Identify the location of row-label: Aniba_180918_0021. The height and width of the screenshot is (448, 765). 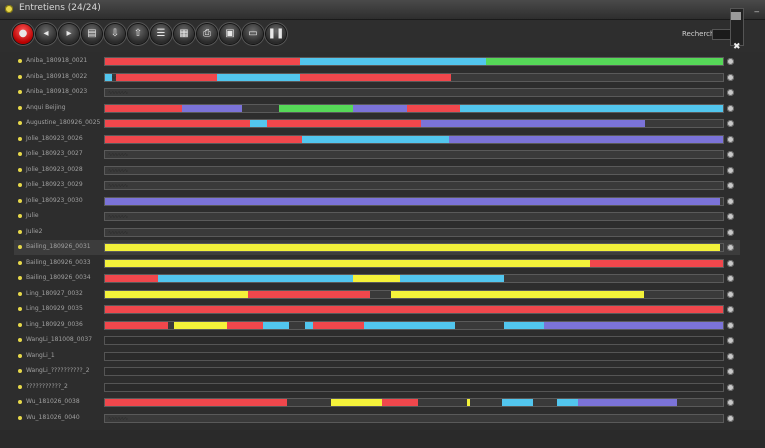
(56, 60).